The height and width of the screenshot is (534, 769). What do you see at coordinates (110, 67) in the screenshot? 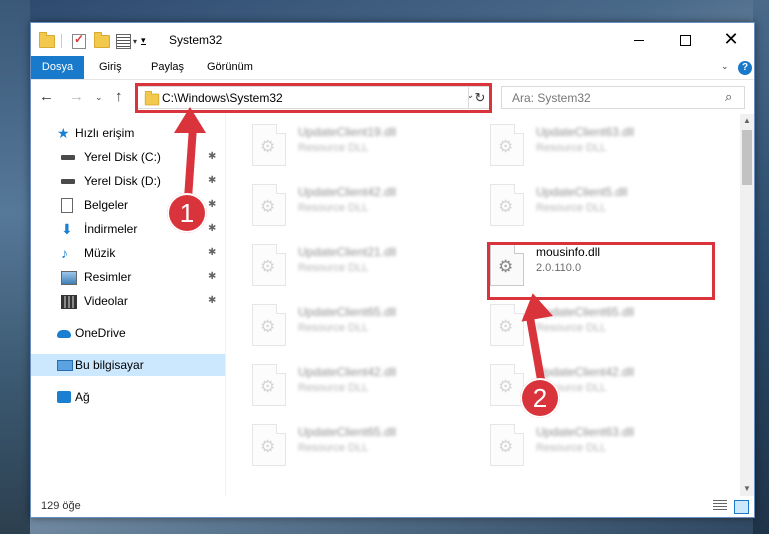
I see `tab-home: Giriş` at bounding box center [110, 67].